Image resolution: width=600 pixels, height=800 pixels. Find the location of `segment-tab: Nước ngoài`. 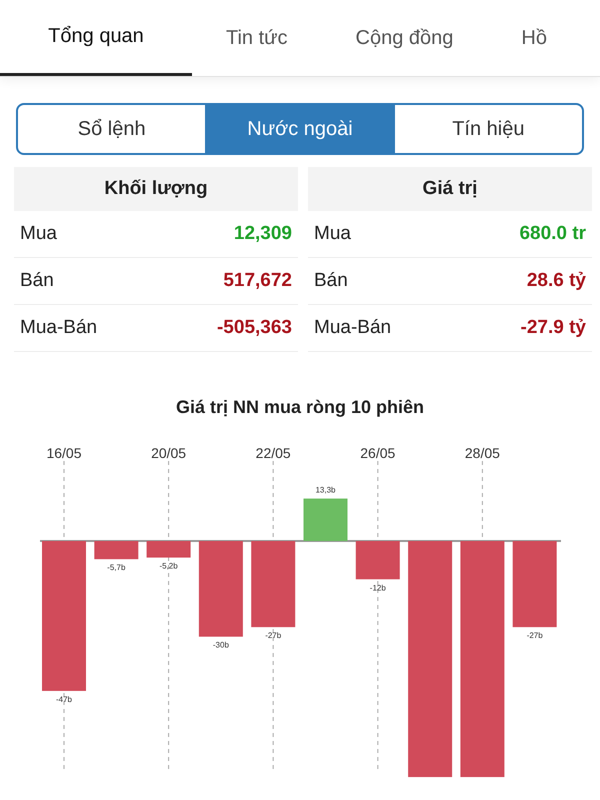

segment-tab: Nước ngoài is located at coordinates (299, 129).